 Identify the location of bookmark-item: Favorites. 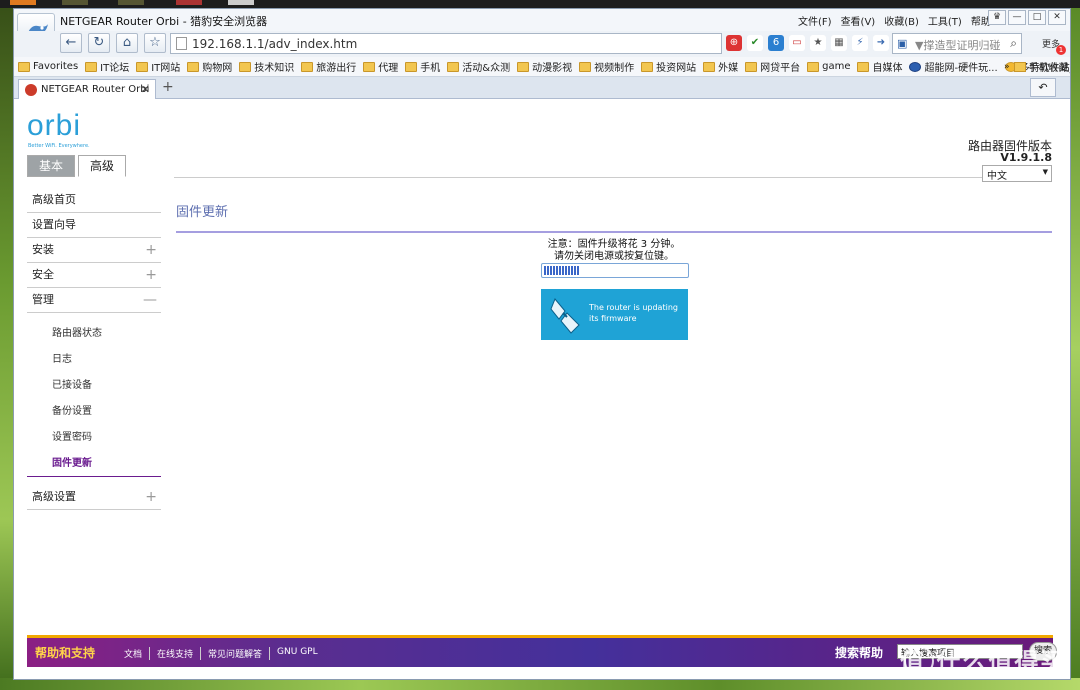
(48, 66).